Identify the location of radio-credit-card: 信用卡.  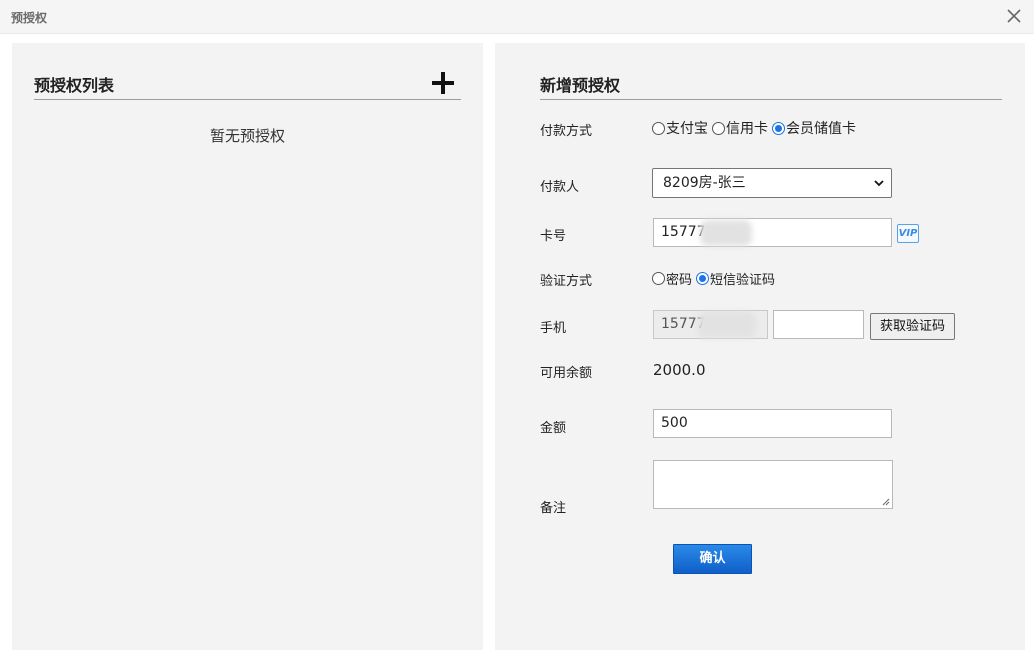
(740, 128).